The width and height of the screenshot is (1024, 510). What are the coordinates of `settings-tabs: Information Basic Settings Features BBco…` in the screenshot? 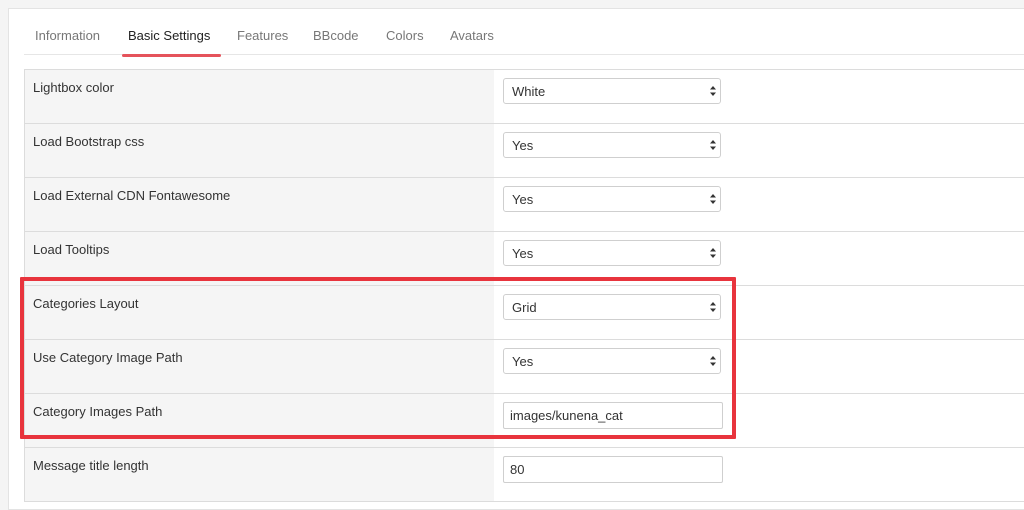 It's located at (524, 37).